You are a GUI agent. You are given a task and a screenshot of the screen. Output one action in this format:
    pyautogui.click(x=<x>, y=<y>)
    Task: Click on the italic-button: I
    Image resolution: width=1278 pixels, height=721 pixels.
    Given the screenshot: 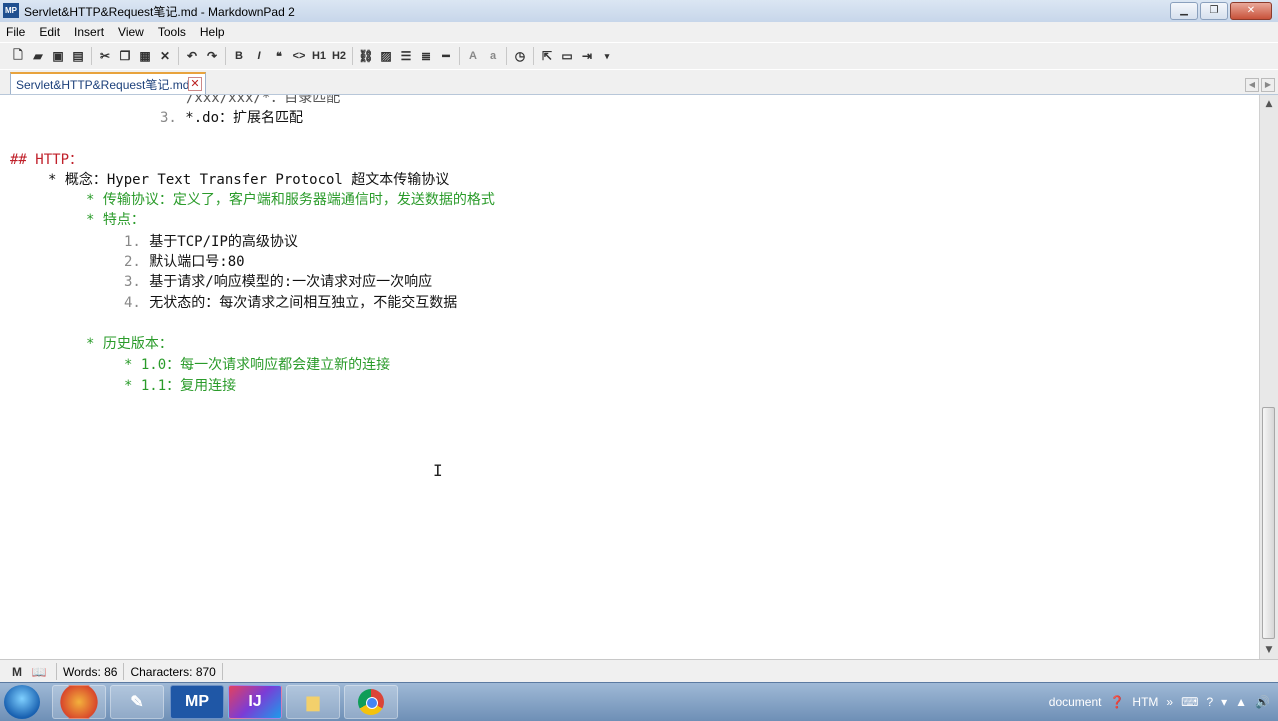 What is the action you would take?
    pyautogui.click(x=259, y=56)
    